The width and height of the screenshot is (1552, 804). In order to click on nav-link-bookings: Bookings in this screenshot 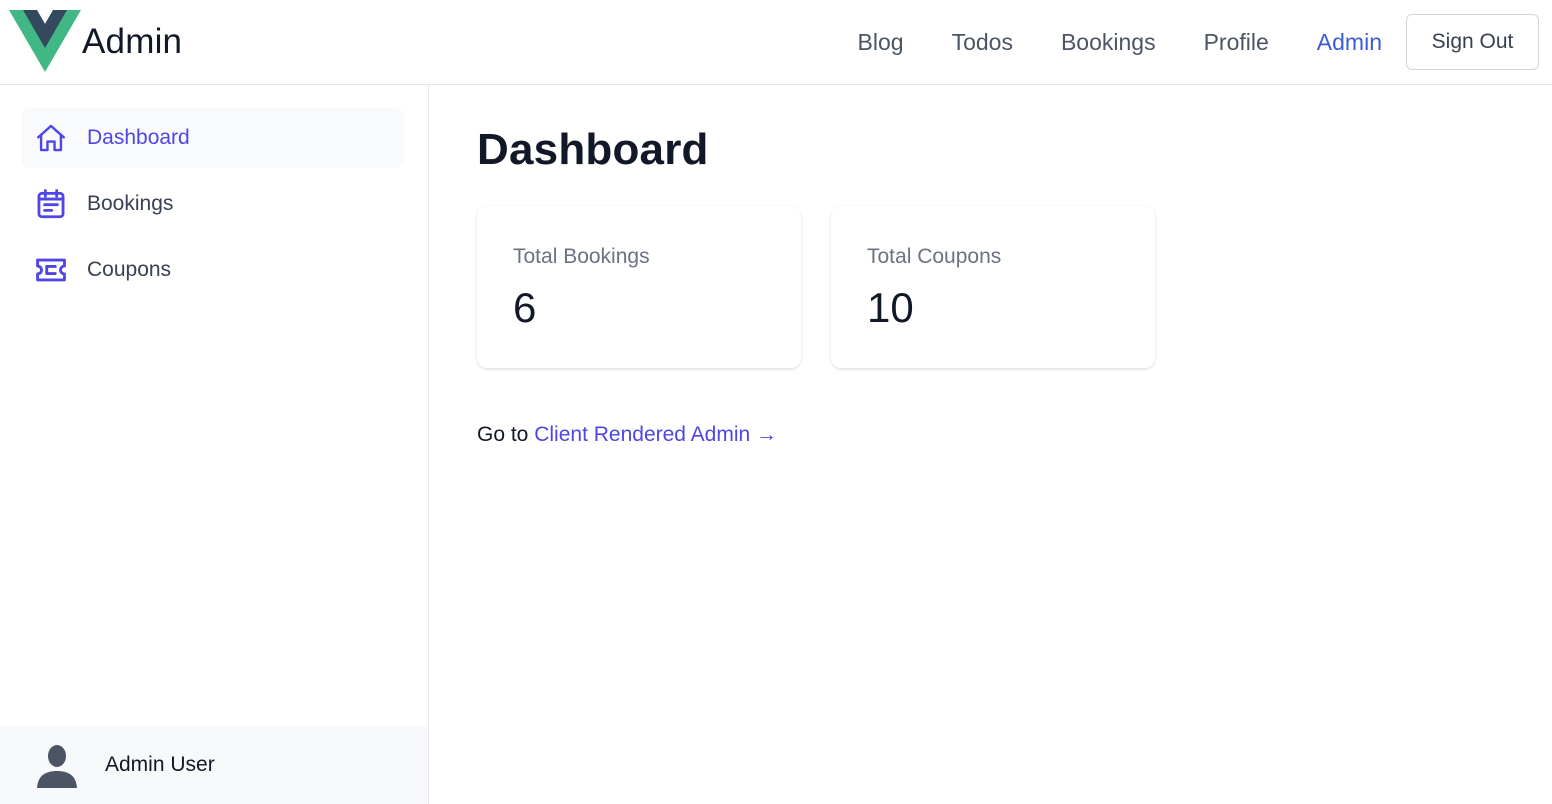, I will do `click(1108, 42)`.